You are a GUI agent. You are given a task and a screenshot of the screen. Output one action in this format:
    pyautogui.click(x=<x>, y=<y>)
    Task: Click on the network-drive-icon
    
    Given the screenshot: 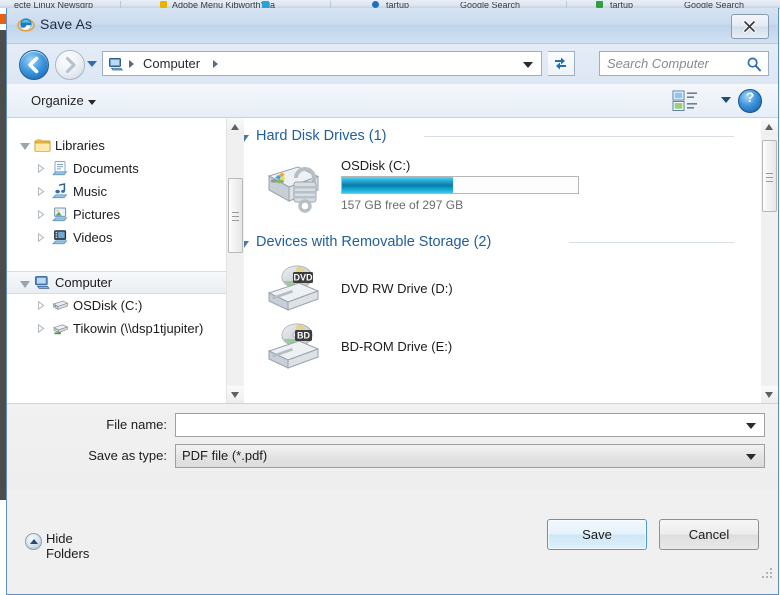 What is the action you would take?
    pyautogui.click(x=61, y=329)
    